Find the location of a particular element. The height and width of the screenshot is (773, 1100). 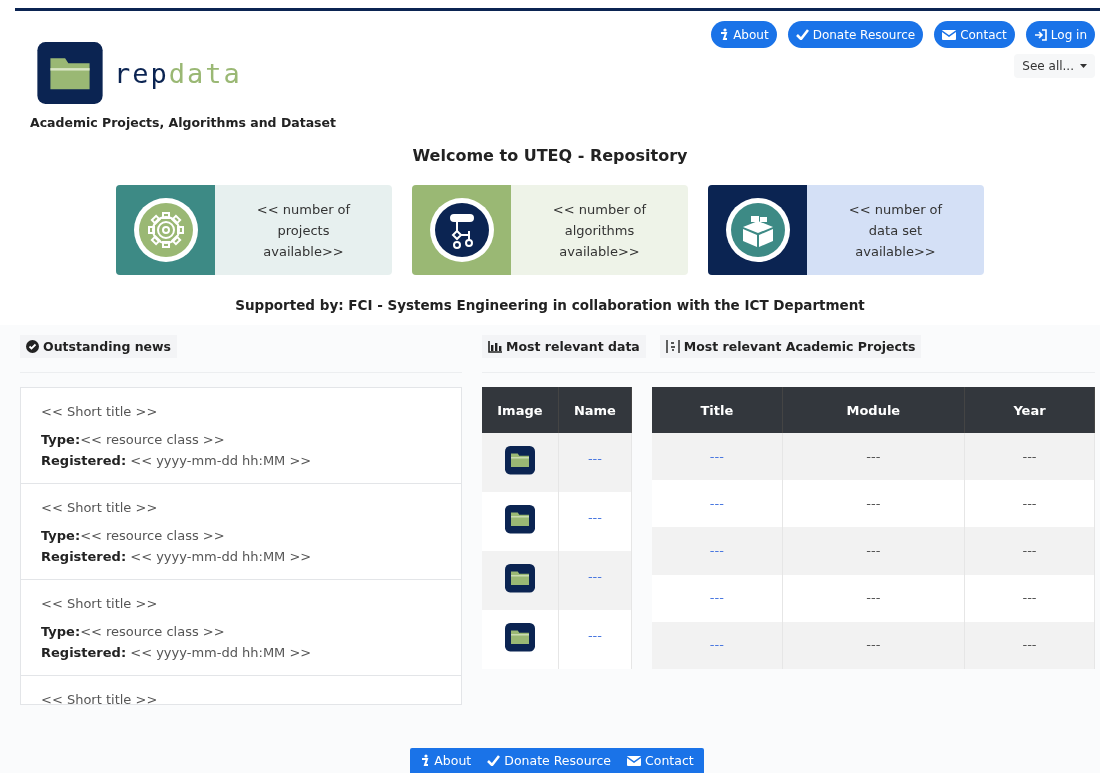

footer-link: About is located at coordinates (446, 760).